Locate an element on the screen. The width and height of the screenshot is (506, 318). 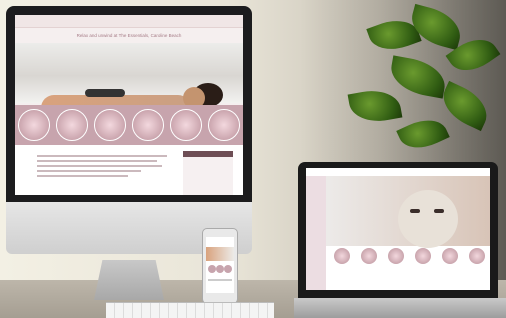
smartphone is located at coordinates (220, 266).